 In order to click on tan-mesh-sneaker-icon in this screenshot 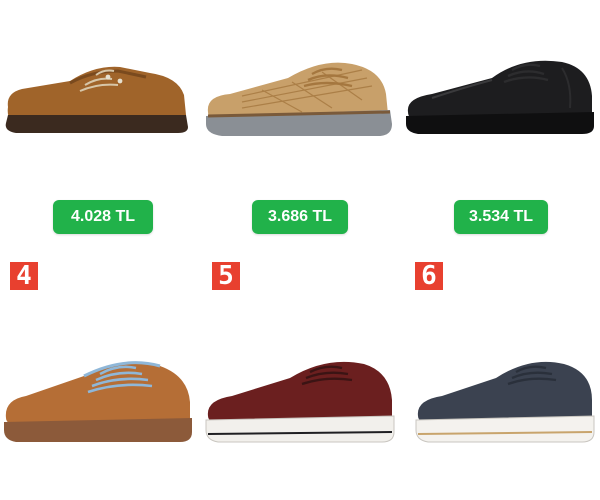, I will do `click(299, 96)`.